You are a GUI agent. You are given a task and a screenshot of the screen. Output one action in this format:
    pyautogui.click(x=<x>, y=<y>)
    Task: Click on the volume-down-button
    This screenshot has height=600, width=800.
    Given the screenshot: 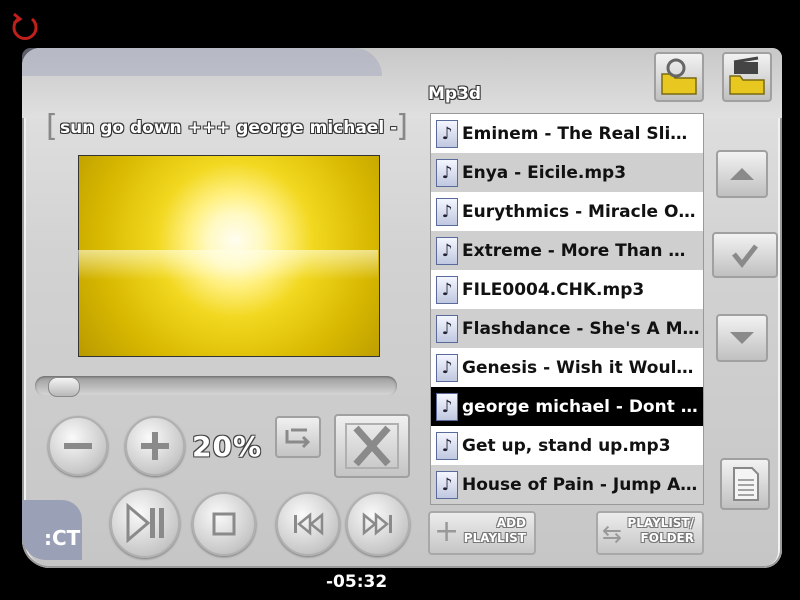 What is the action you would take?
    pyautogui.click(x=78, y=446)
    